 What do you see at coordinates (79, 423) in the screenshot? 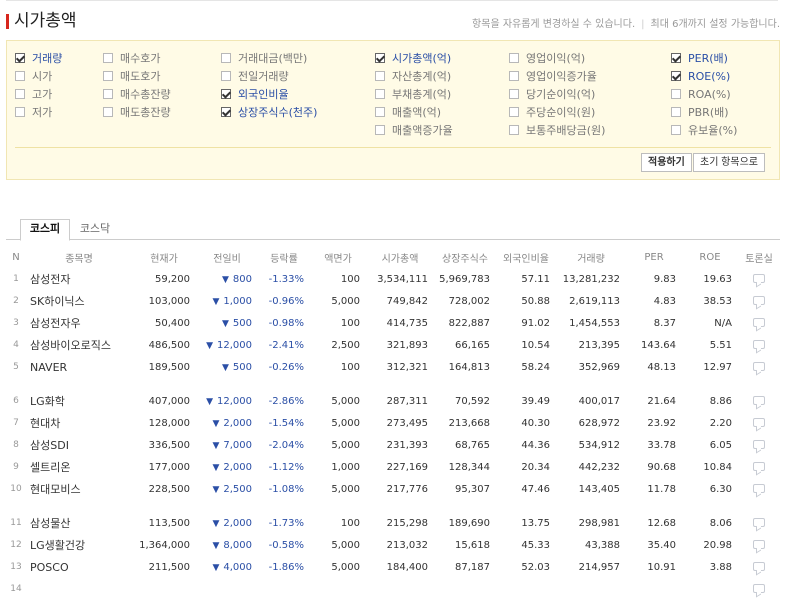
I see `stock-name-link: 현대차` at bounding box center [79, 423].